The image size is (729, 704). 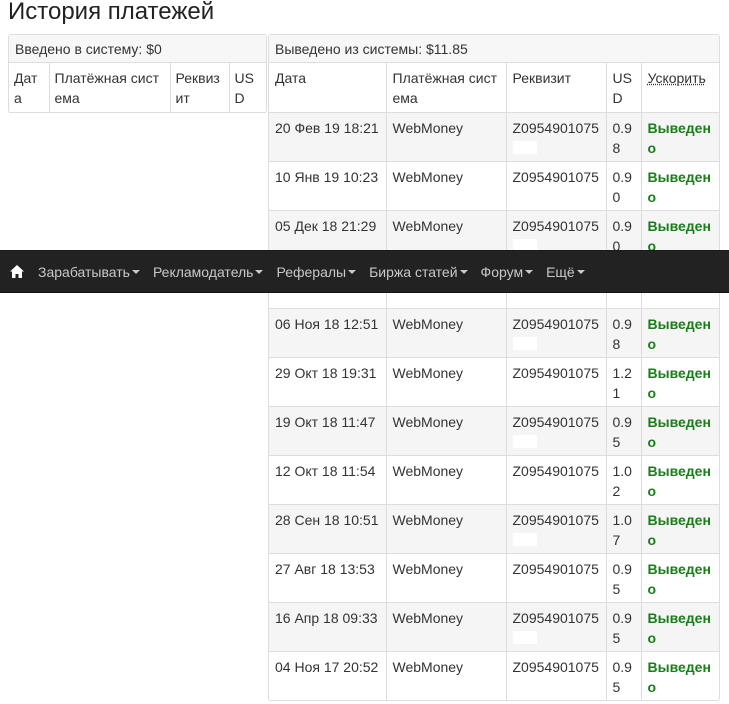 What do you see at coordinates (325, 470) in the screenshot?
I see `cell-date-text: 12 Окт 18 11:54` at bounding box center [325, 470].